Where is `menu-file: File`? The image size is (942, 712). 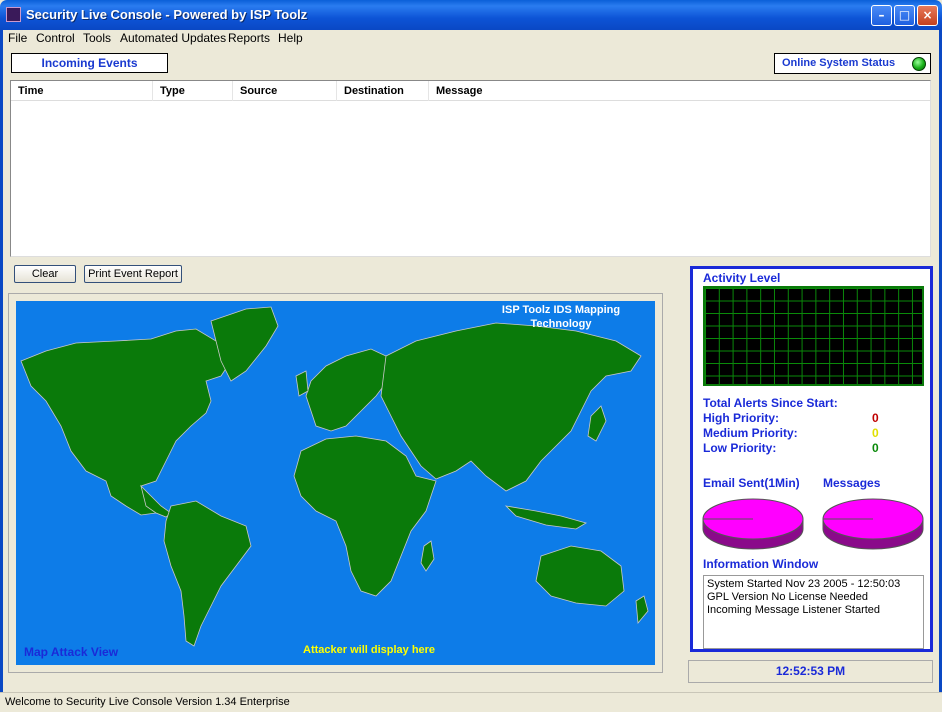
menu-file: File is located at coordinates (17, 38).